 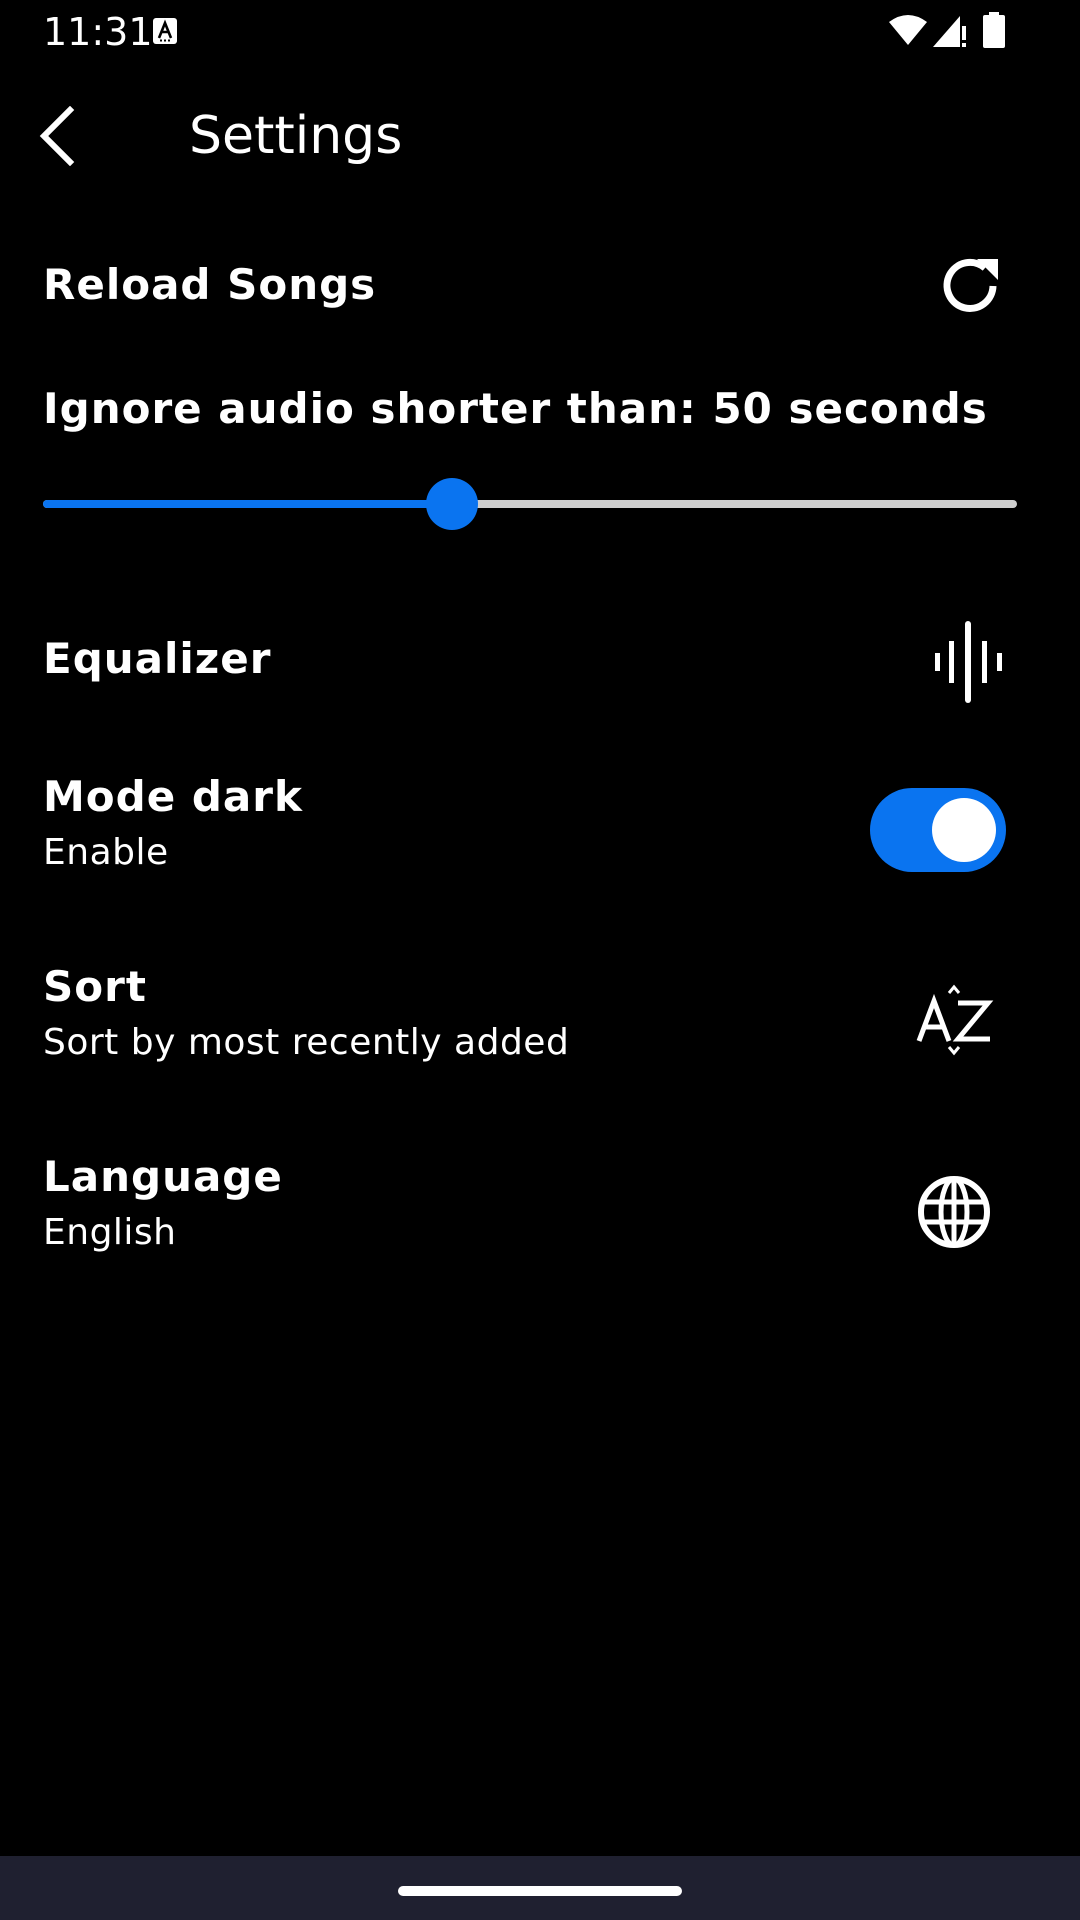 I want to click on status-time: 11:31, so click(x=98, y=32).